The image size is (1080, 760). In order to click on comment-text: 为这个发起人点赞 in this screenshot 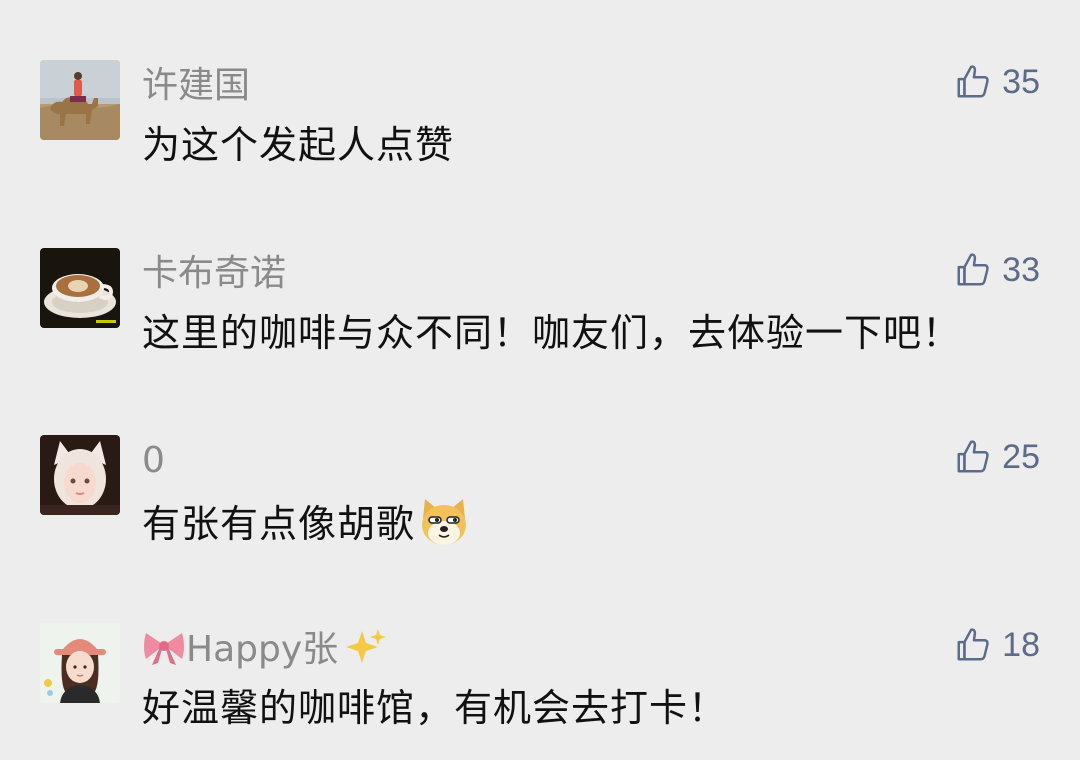, I will do `click(298, 145)`.